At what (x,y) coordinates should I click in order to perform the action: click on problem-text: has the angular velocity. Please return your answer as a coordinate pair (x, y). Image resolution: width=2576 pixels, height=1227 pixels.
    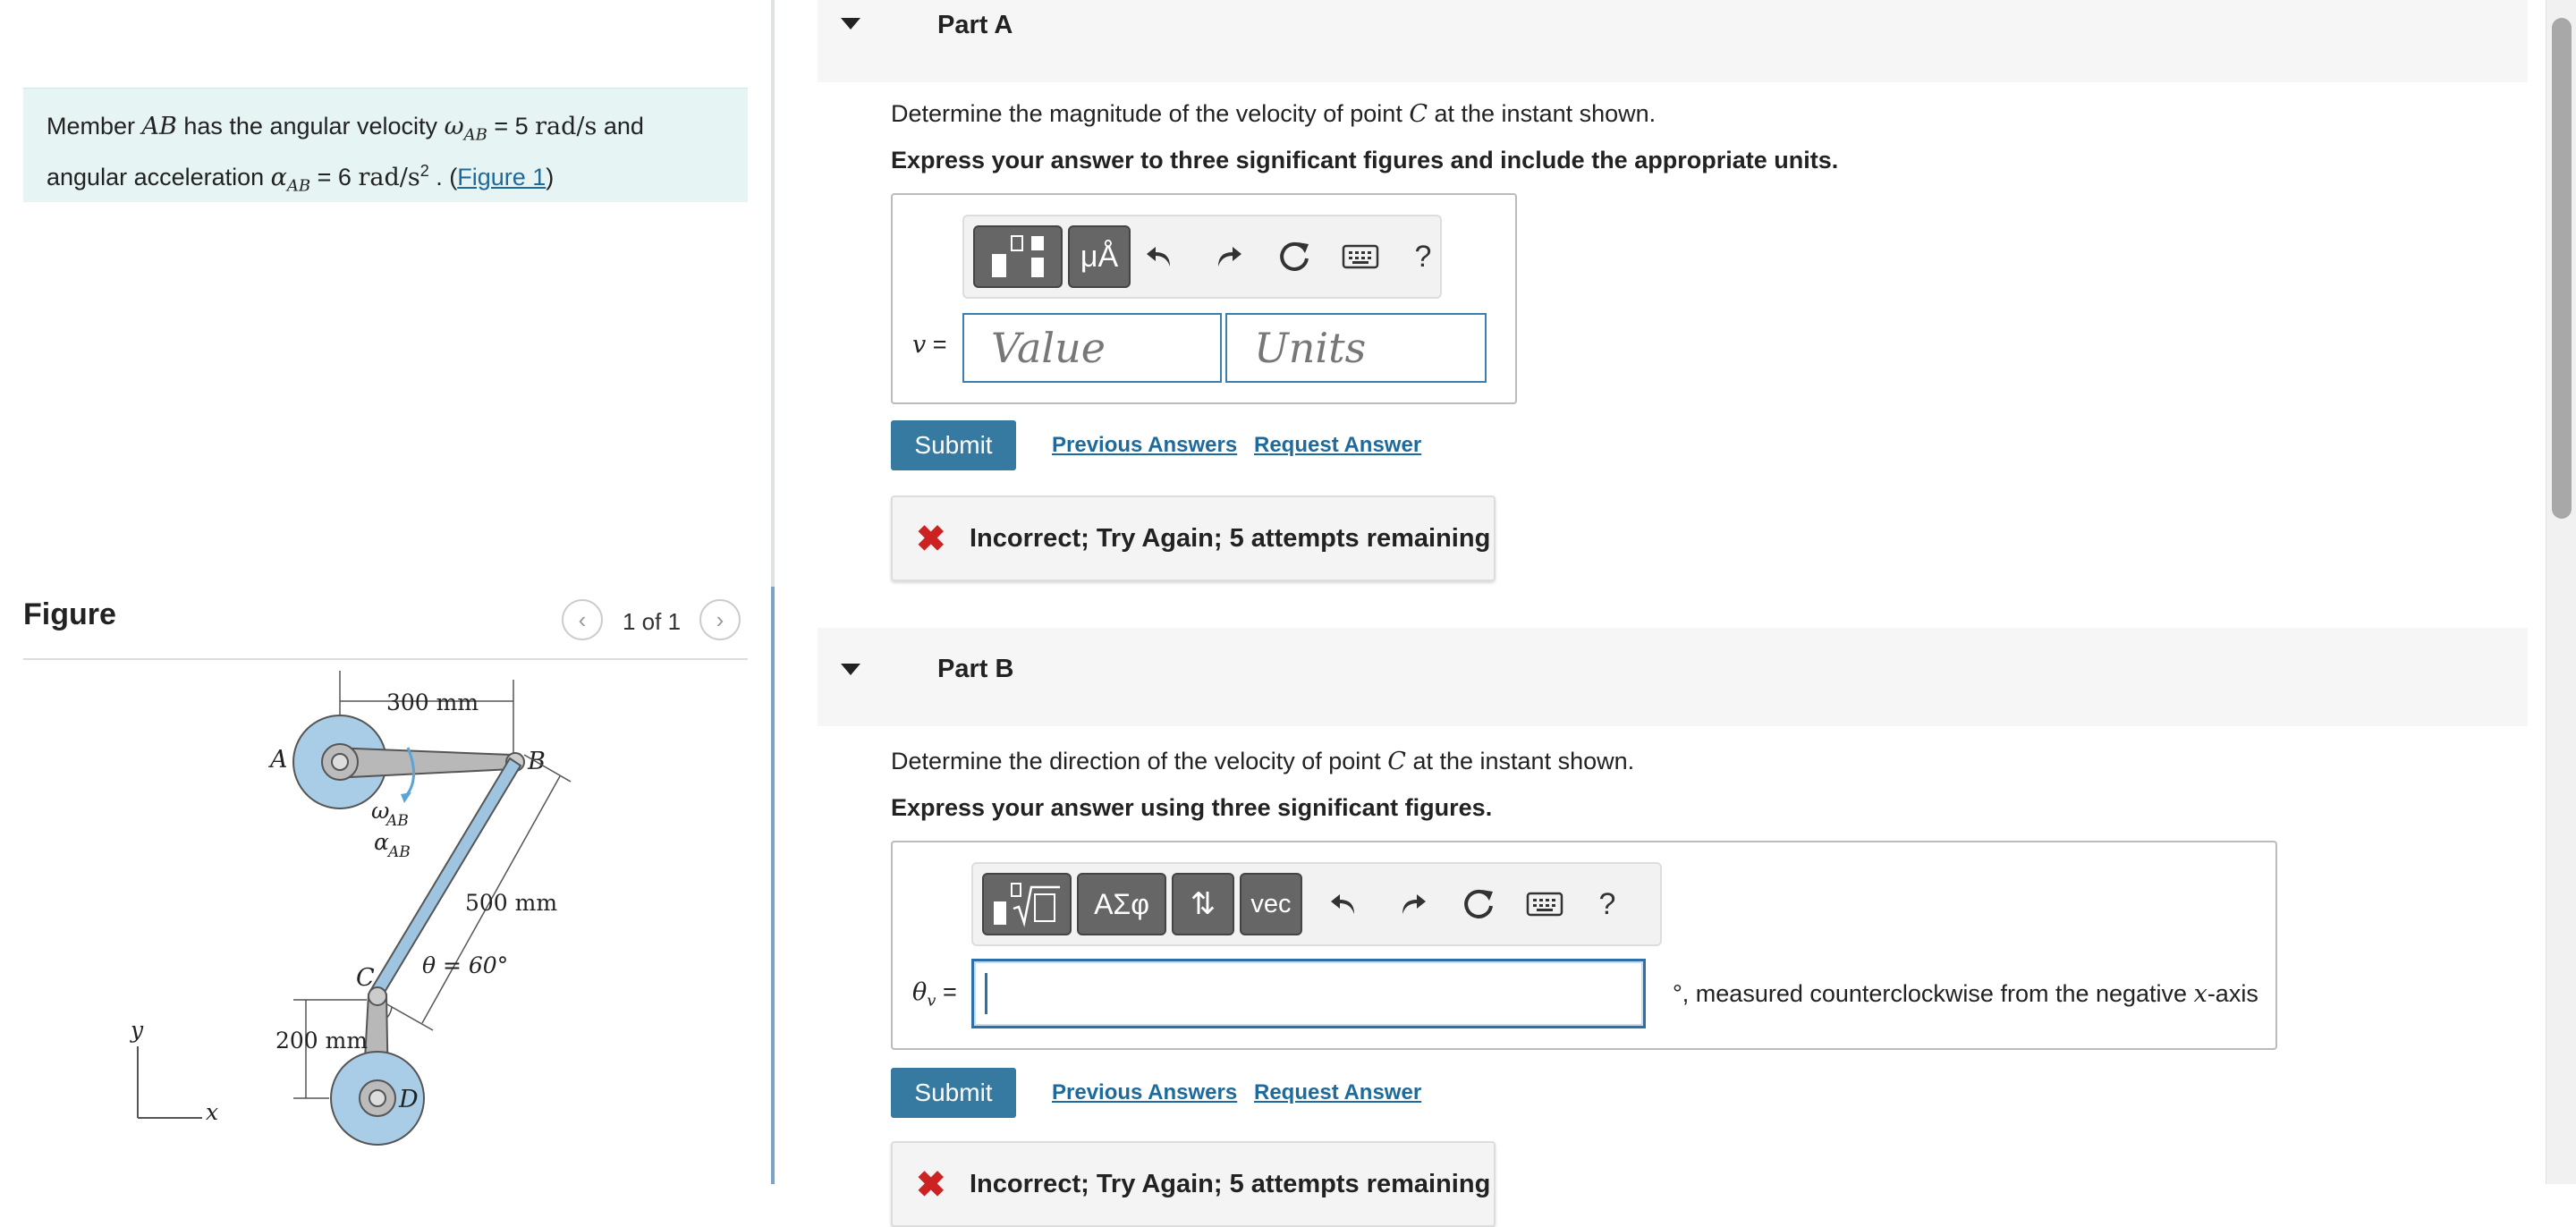
    Looking at the image, I should click on (310, 126).